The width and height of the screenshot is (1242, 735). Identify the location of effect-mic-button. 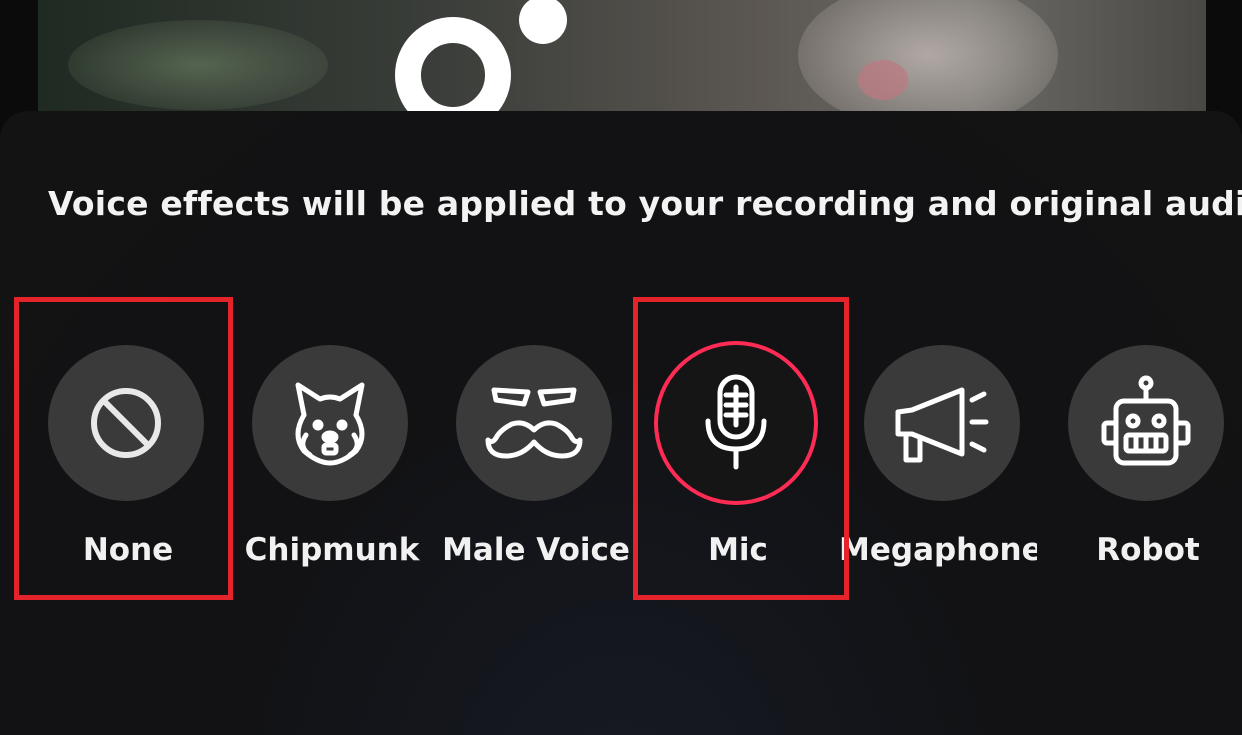
(736, 423).